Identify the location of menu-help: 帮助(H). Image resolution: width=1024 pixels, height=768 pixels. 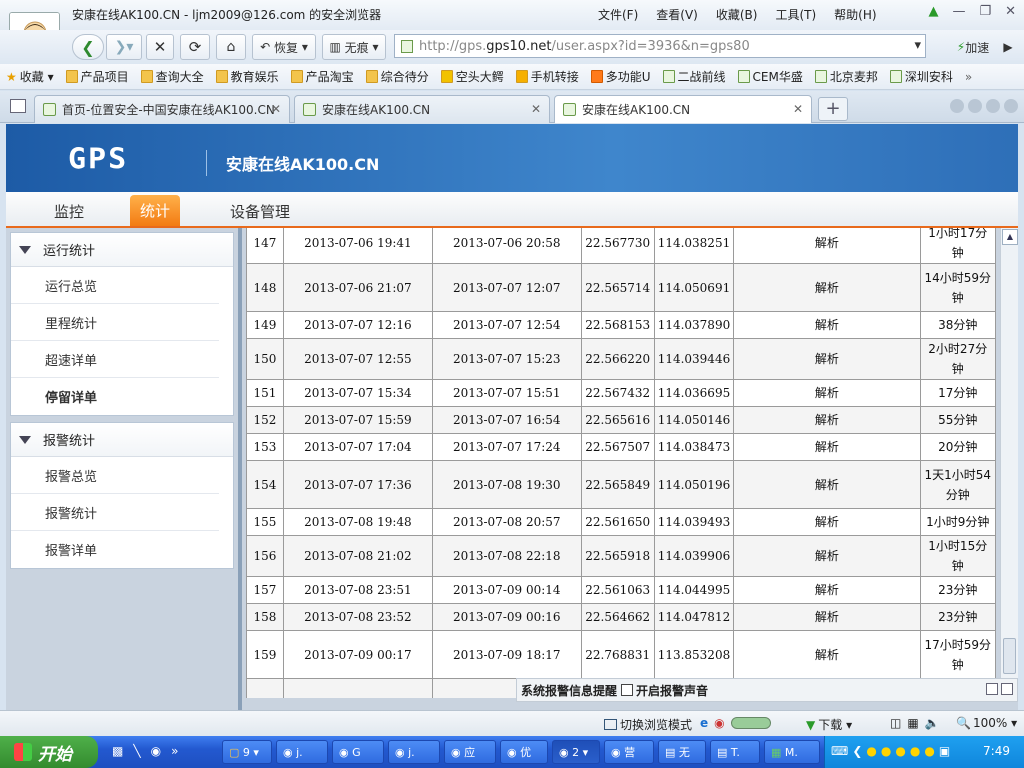
(855, 14).